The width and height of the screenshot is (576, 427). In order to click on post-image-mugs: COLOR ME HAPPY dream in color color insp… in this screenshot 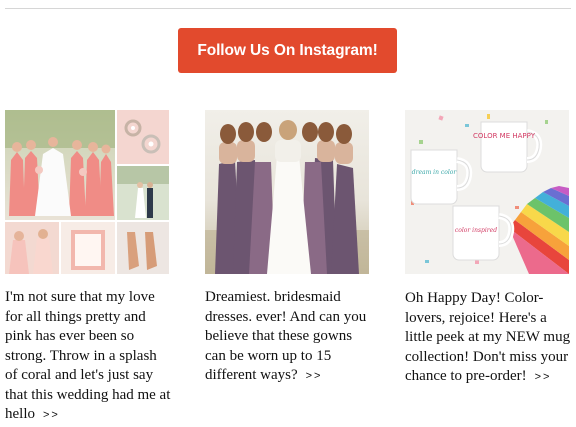, I will do `click(487, 192)`.